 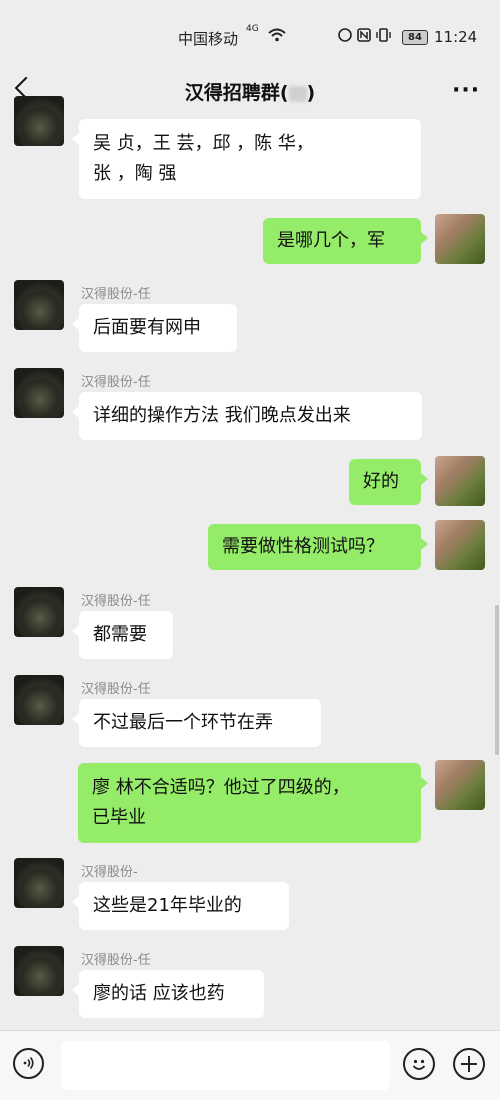 I want to click on message-bubble: 廖的话 应该也药, so click(x=168, y=994).